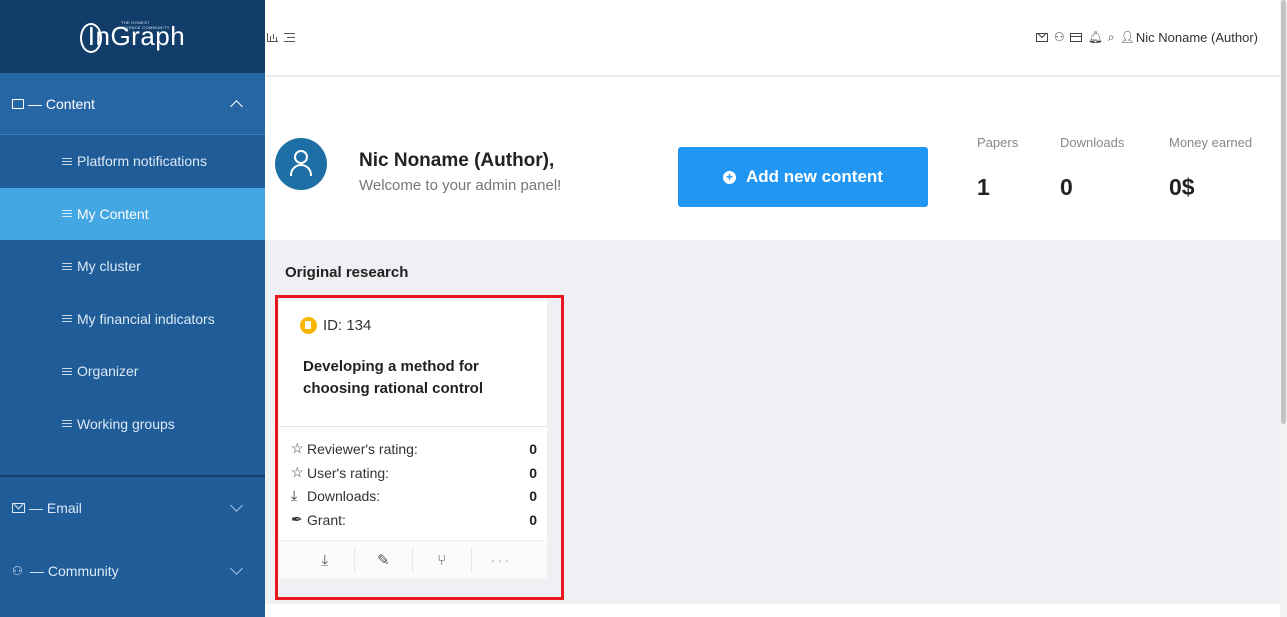 Image resolution: width=1287 pixels, height=617 pixels. What do you see at coordinates (460, 185) in the screenshot?
I see `welcome-subtitle: Welcome to your admin panel!` at bounding box center [460, 185].